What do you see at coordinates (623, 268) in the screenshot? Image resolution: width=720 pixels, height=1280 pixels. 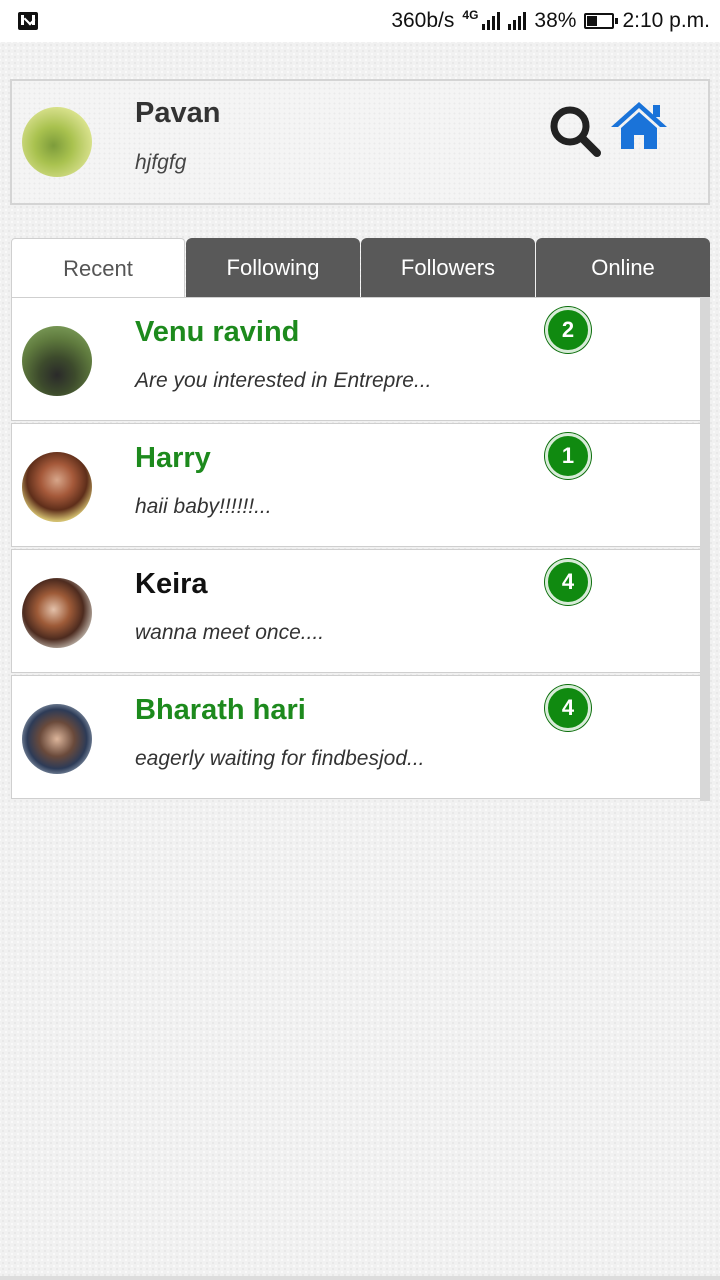 I see `tab-online: Online` at bounding box center [623, 268].